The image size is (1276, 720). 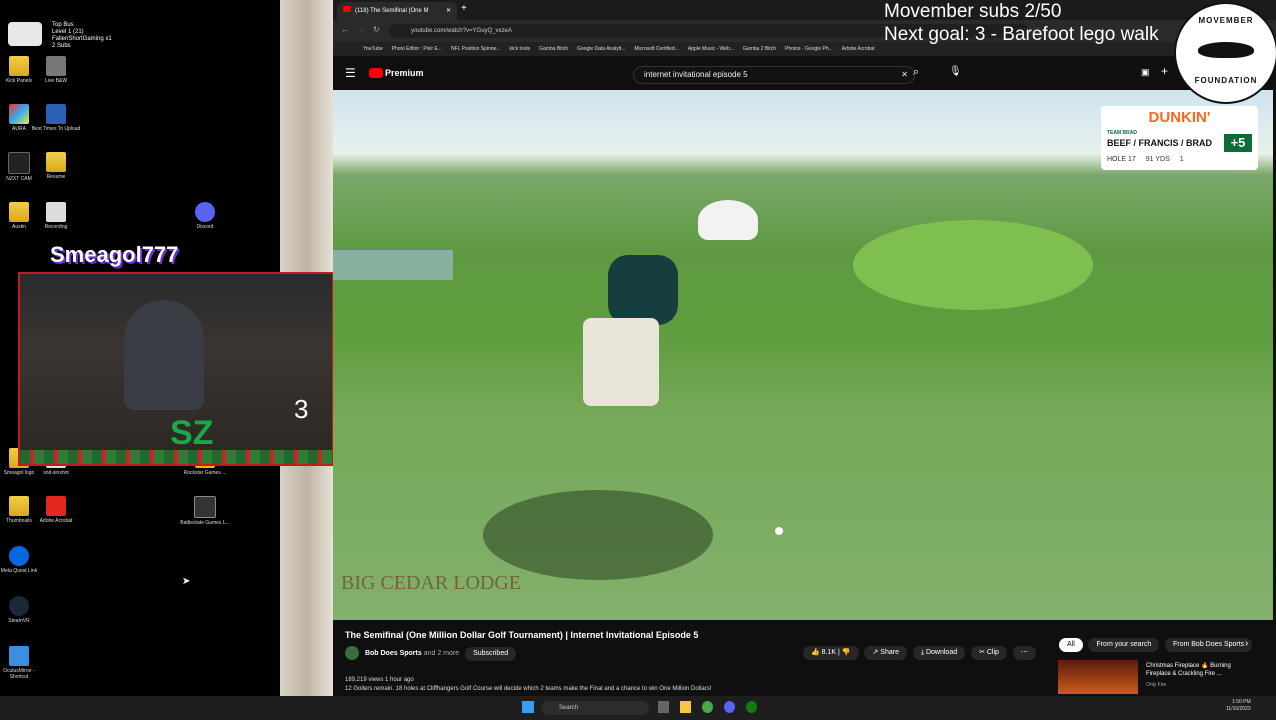 I want to click on task-view-icon, so click(x=663, y=707).